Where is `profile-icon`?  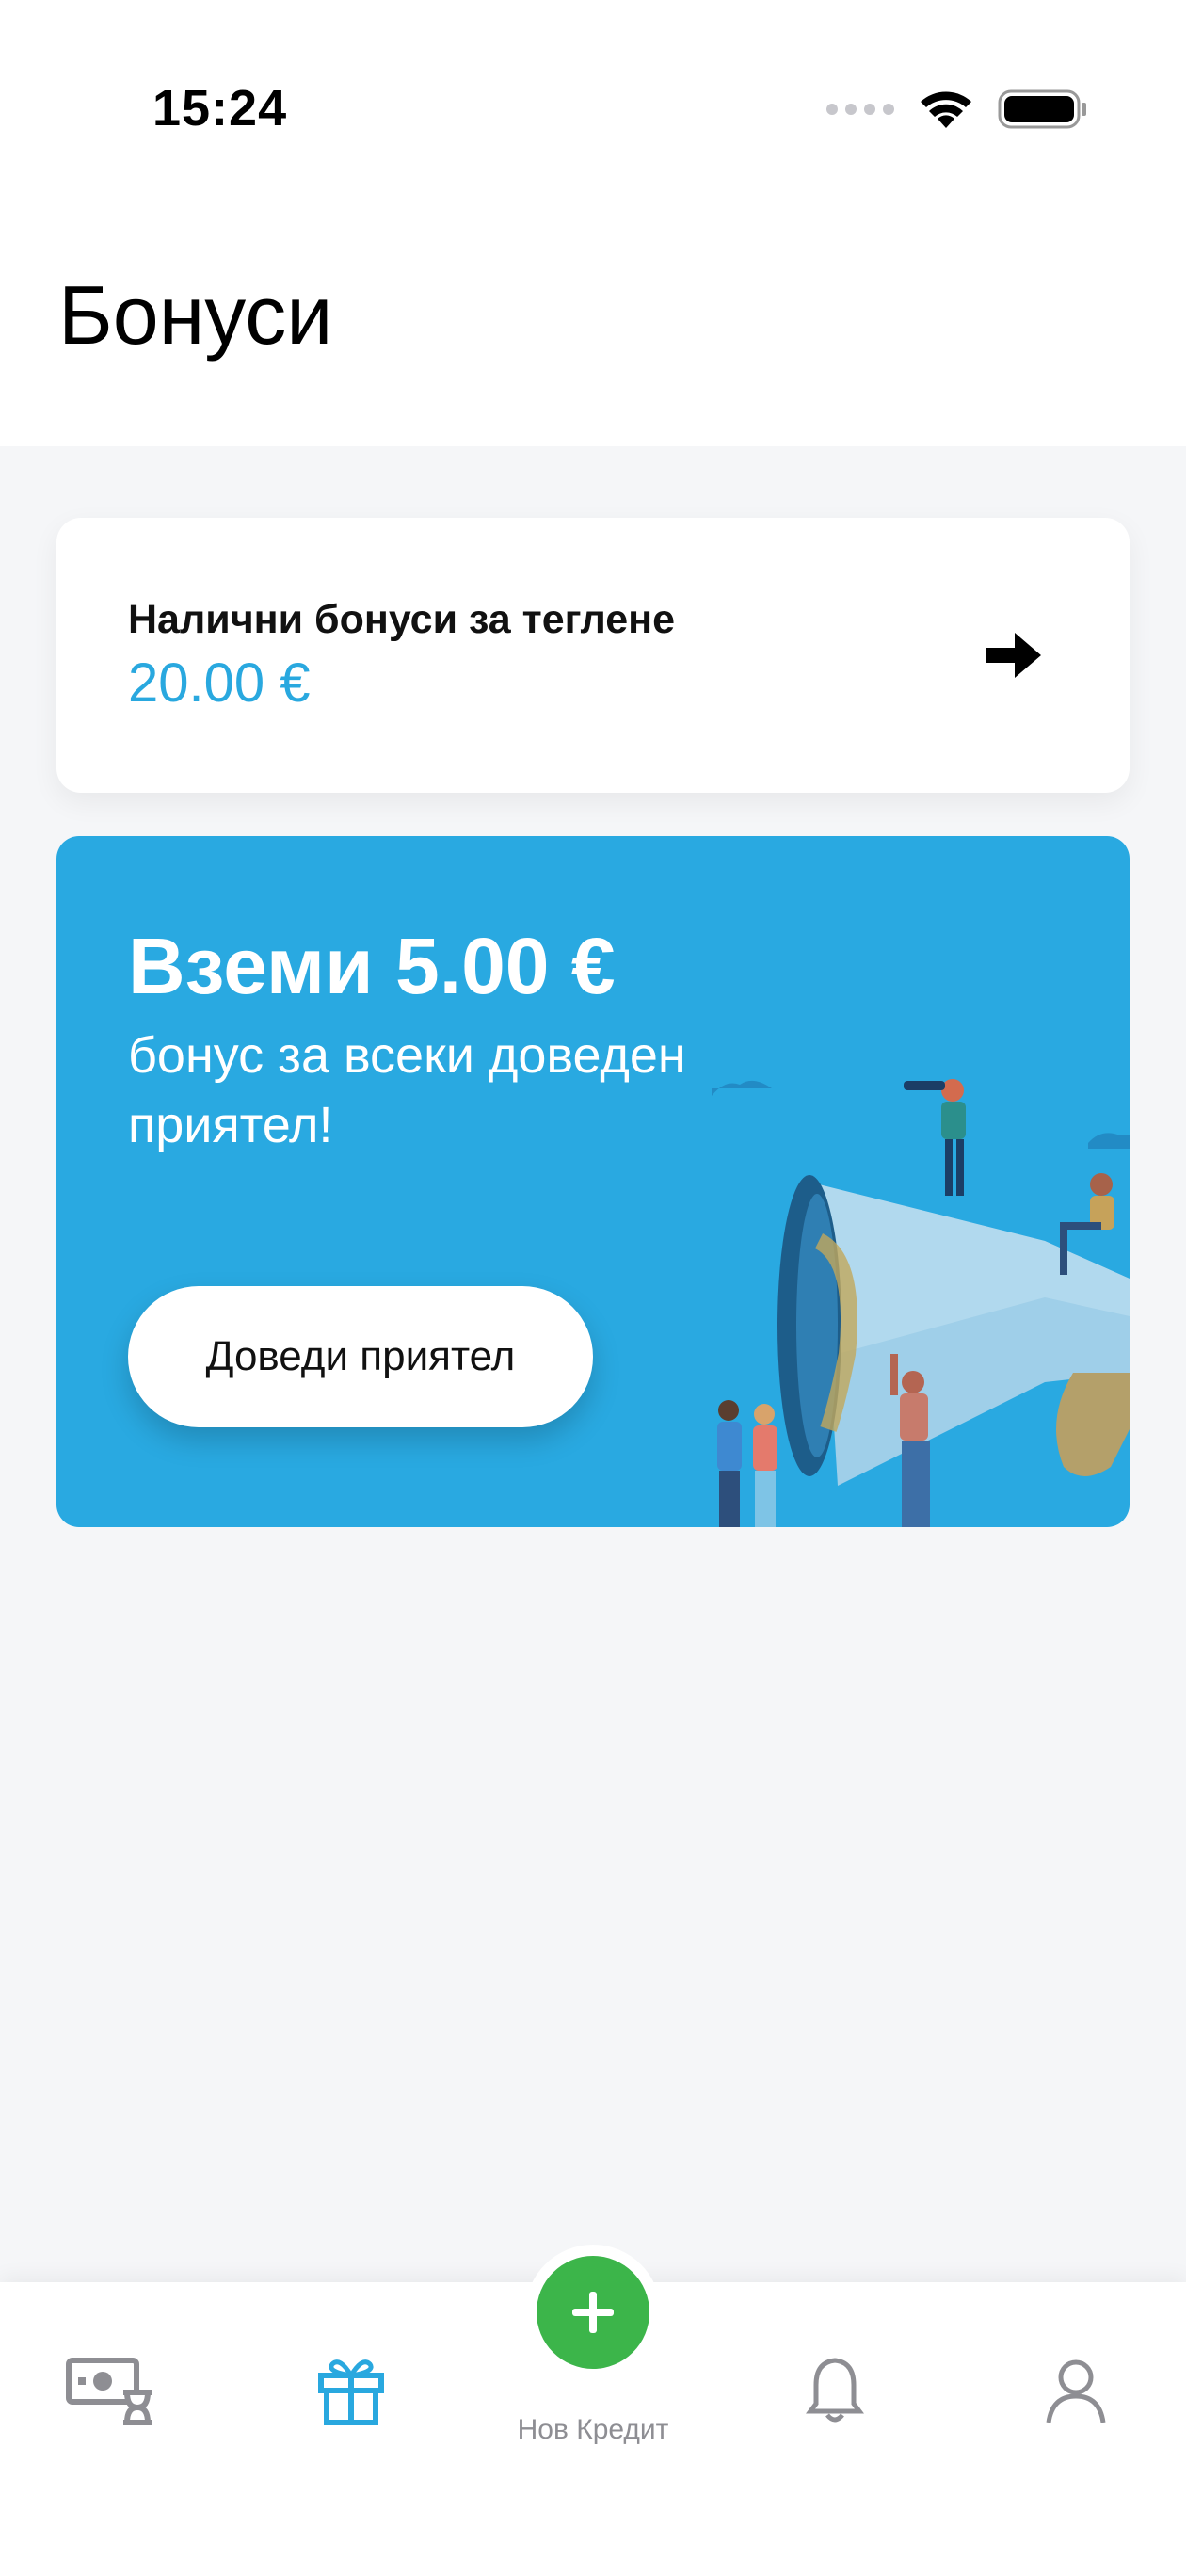 profile-icon is located at coordinates (1076, 2391).